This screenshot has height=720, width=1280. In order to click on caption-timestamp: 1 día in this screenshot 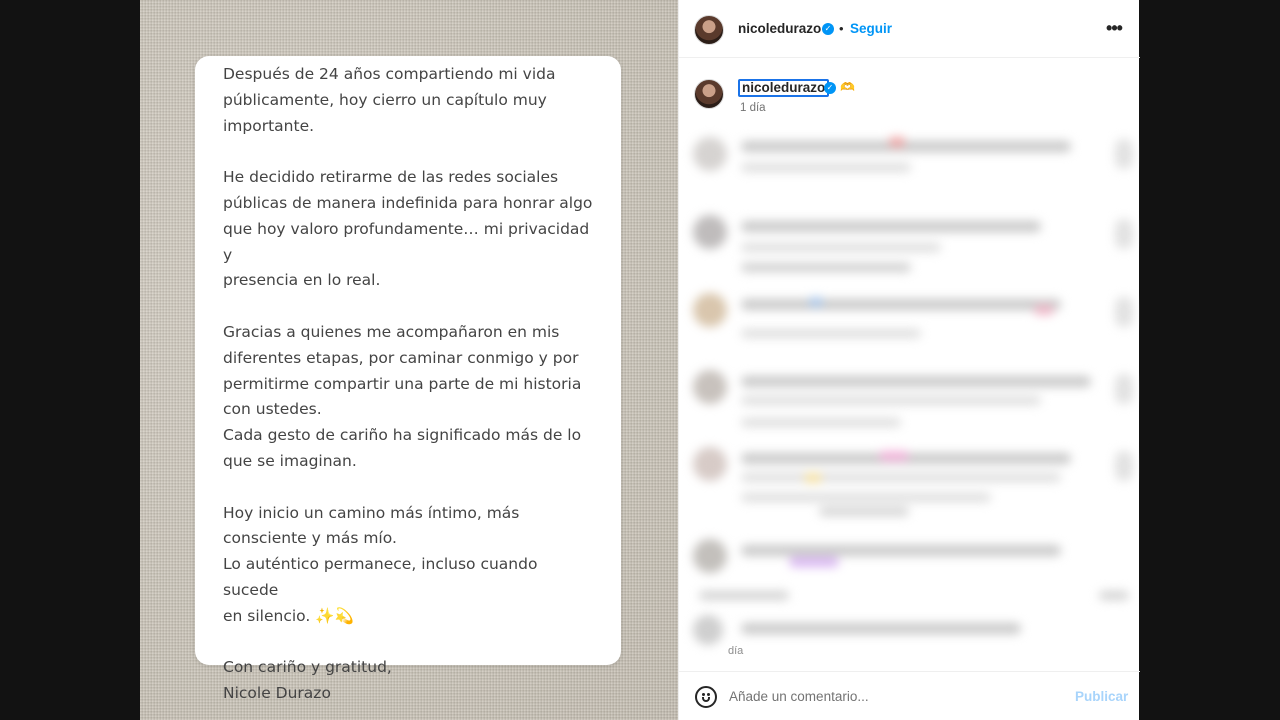, I will do `click(753, 108)`.